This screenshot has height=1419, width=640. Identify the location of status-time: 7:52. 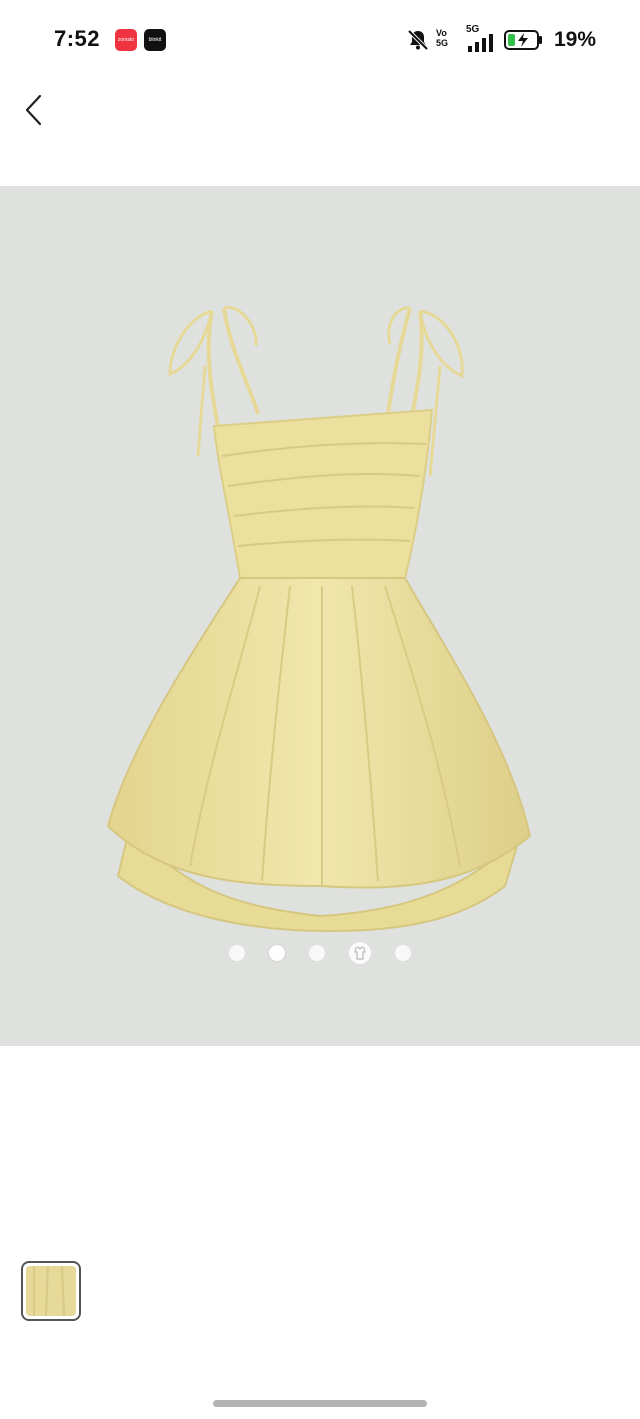
(77, 38).